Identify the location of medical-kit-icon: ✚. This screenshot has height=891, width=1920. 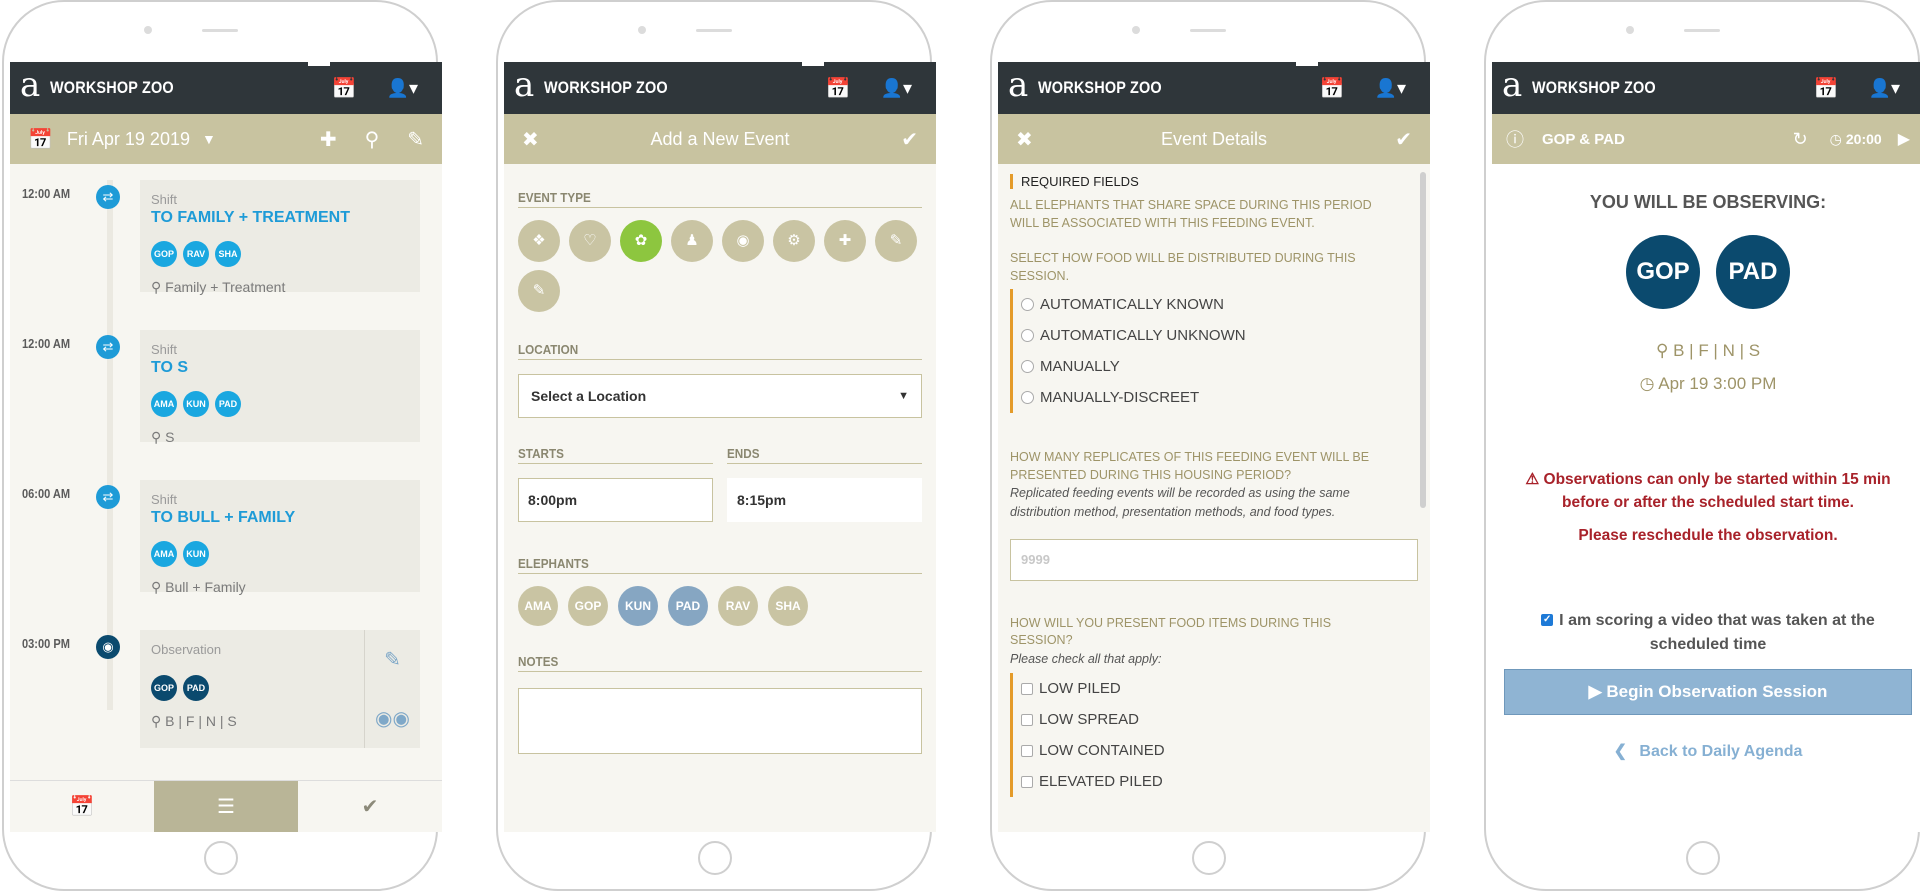
(845, 241).